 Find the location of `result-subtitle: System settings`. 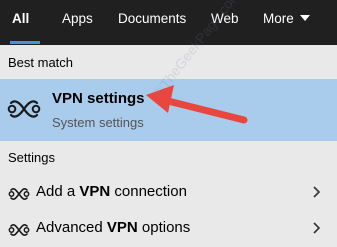

result-subtitle: System settings is located at coordinates (98, 122).